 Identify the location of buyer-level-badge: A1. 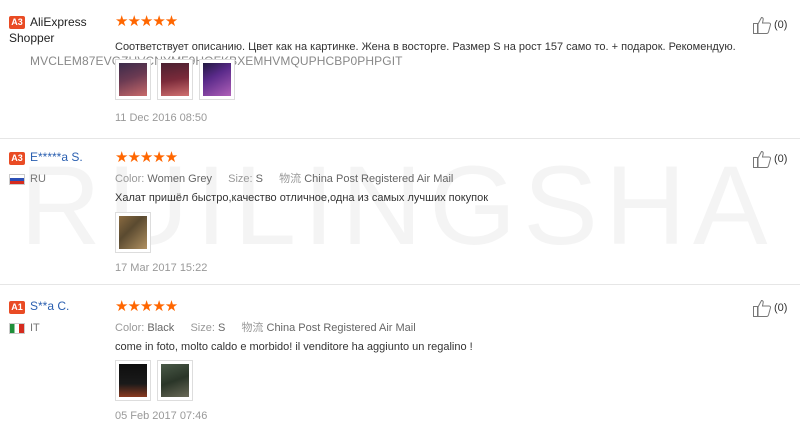
(17, 307).